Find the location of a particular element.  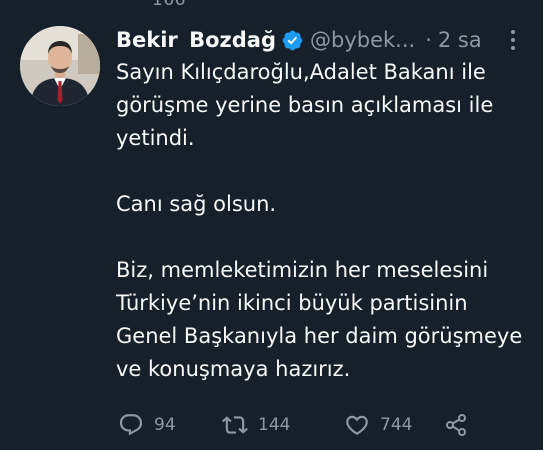

like-button: 744 is located at coordinates (394, 425).